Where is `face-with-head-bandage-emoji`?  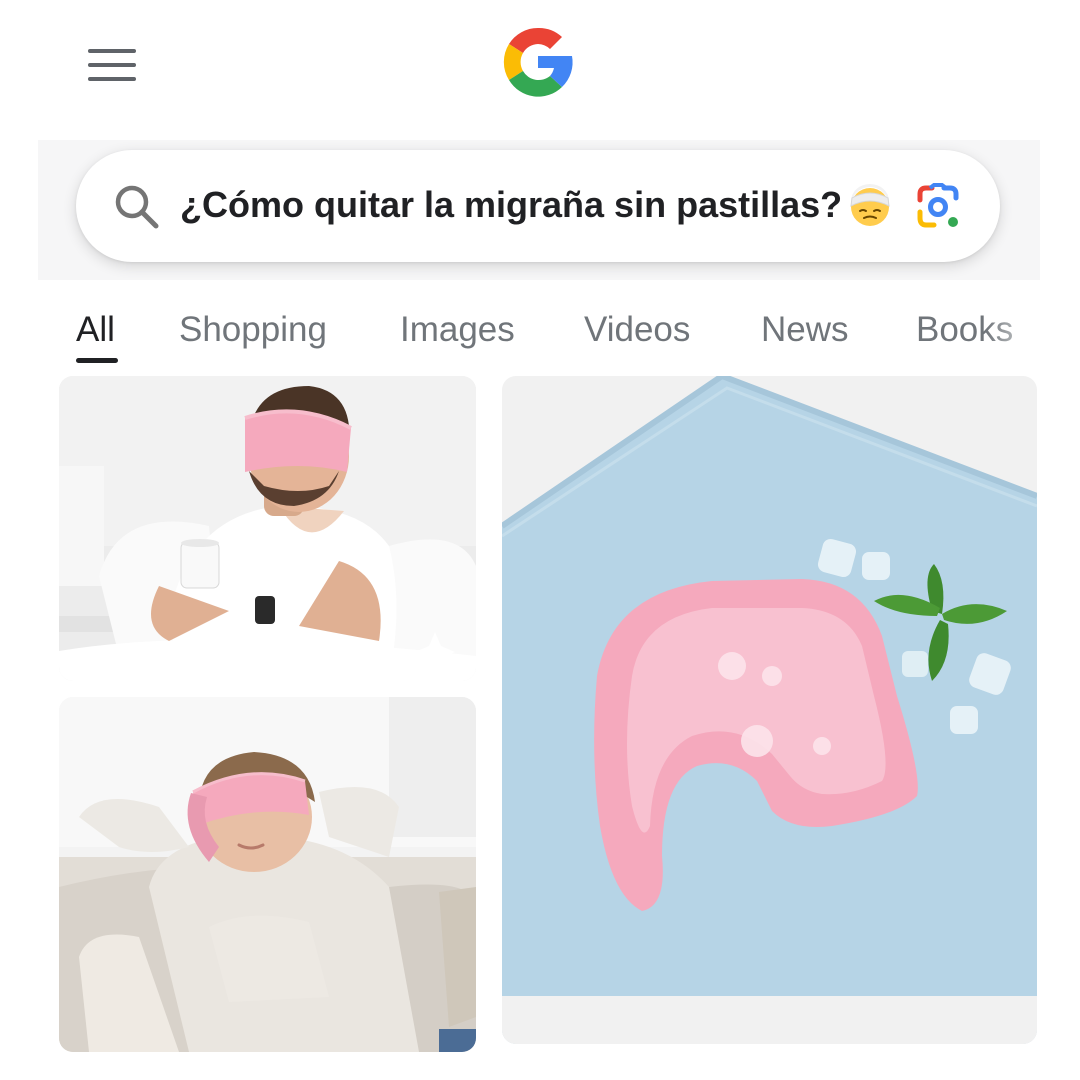 face-with-head-bandage-emoji is located at coordinates (870, 206).